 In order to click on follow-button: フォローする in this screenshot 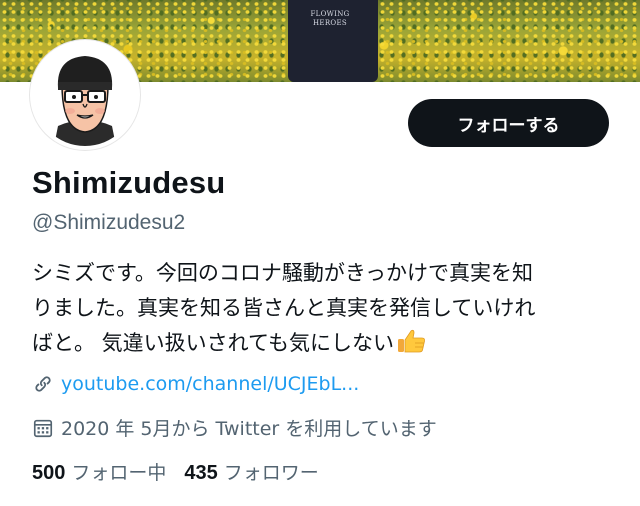, I will do `click(508, 123)`.